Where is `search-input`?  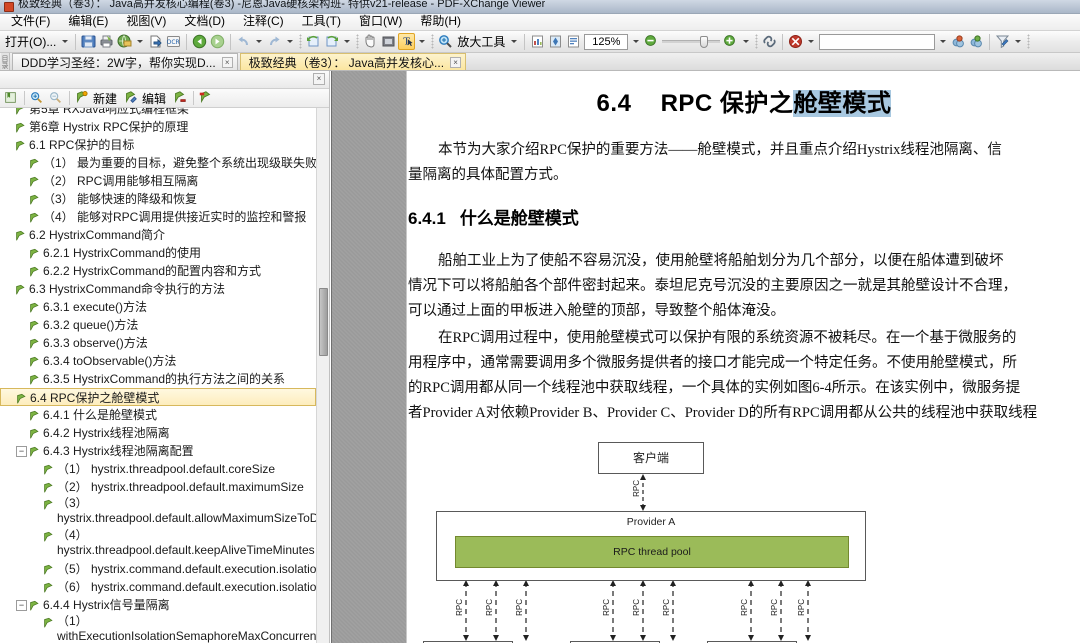
search-input is located at coordinates (877, 41).